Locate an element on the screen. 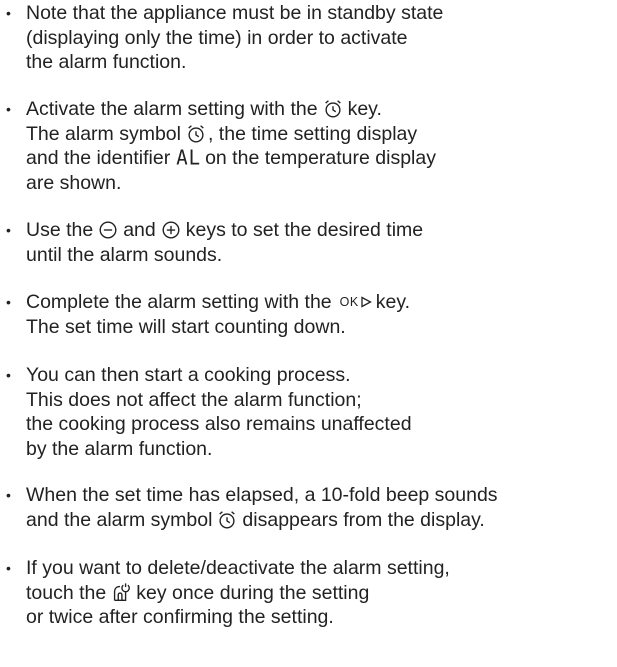 This screenshot has height=667, width=617. ok-key-label: OK is located at coordinates (349, 302).